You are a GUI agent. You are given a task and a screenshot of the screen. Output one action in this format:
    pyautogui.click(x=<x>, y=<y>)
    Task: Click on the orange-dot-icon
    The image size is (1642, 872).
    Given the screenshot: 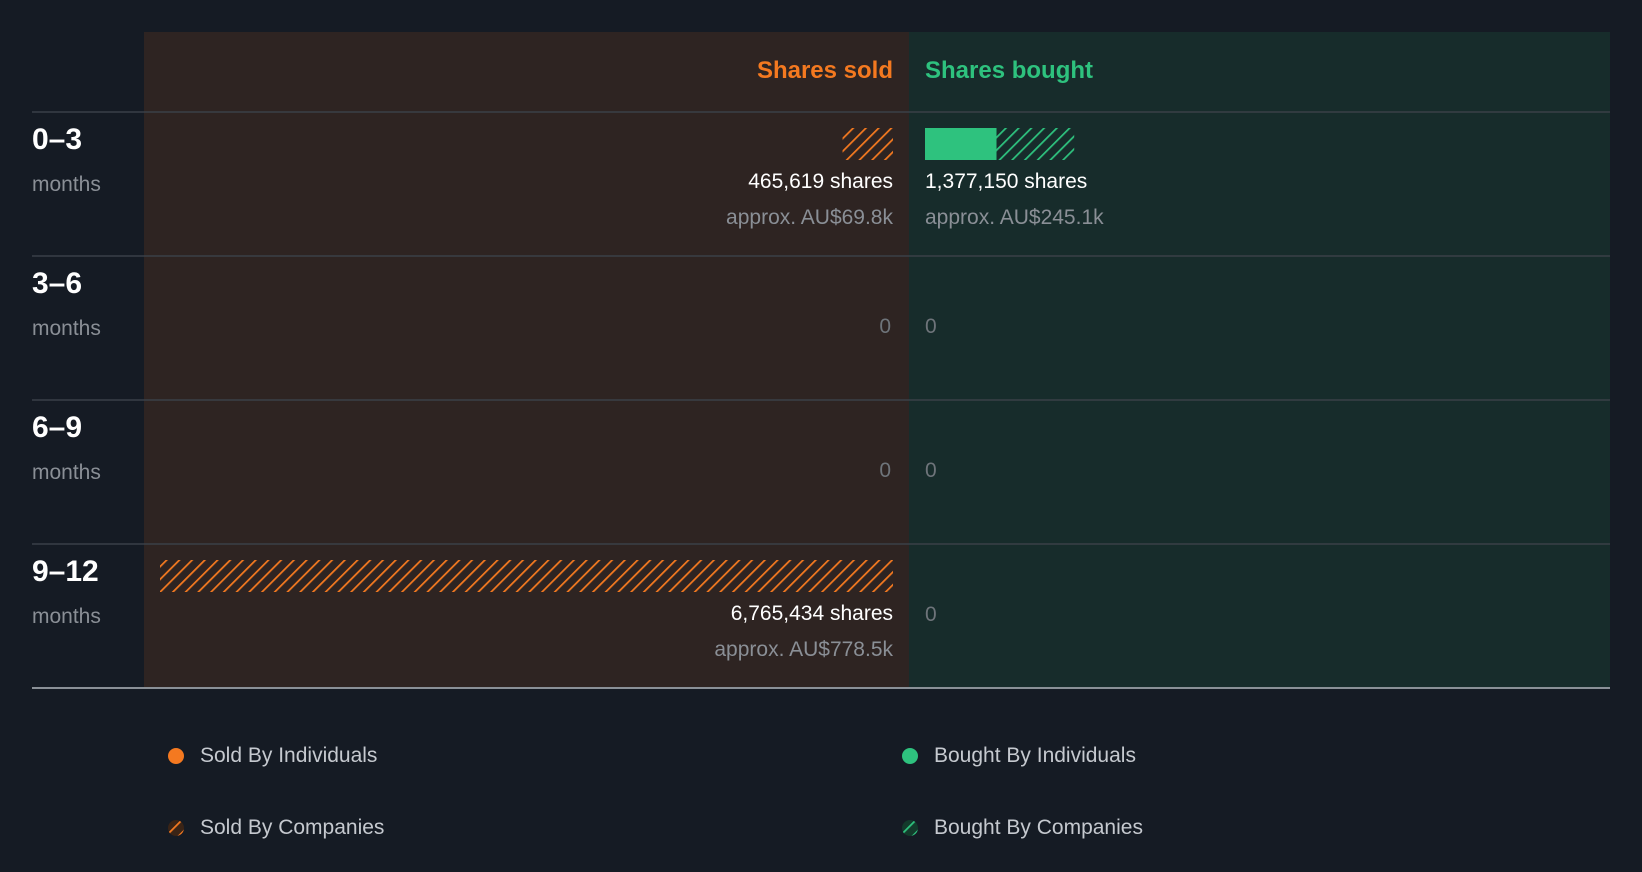 What is the action you would take?
    pyautogui.click(x=176, y=756)
    